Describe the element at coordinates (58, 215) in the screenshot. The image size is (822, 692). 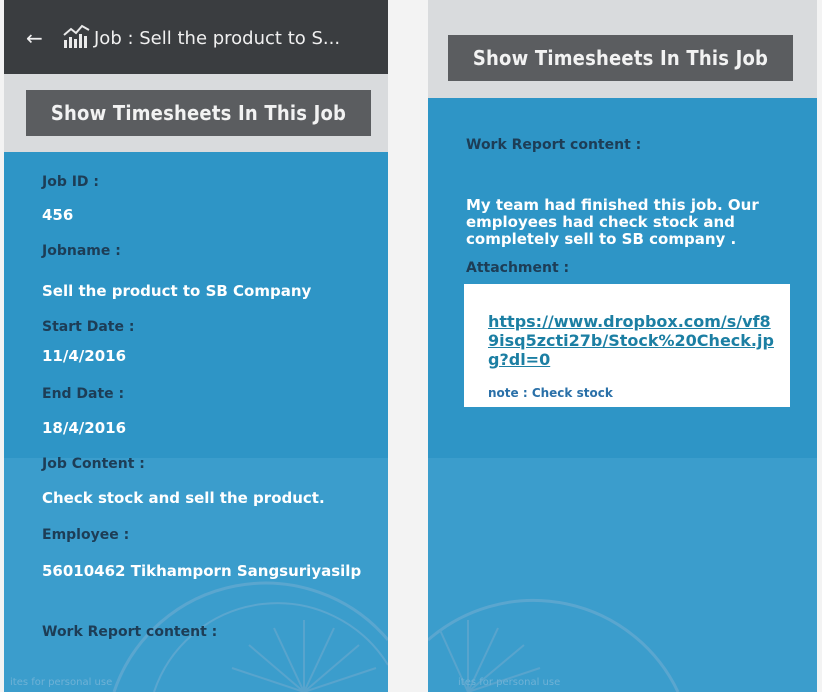
I see `job-id-value: 456` at that location.